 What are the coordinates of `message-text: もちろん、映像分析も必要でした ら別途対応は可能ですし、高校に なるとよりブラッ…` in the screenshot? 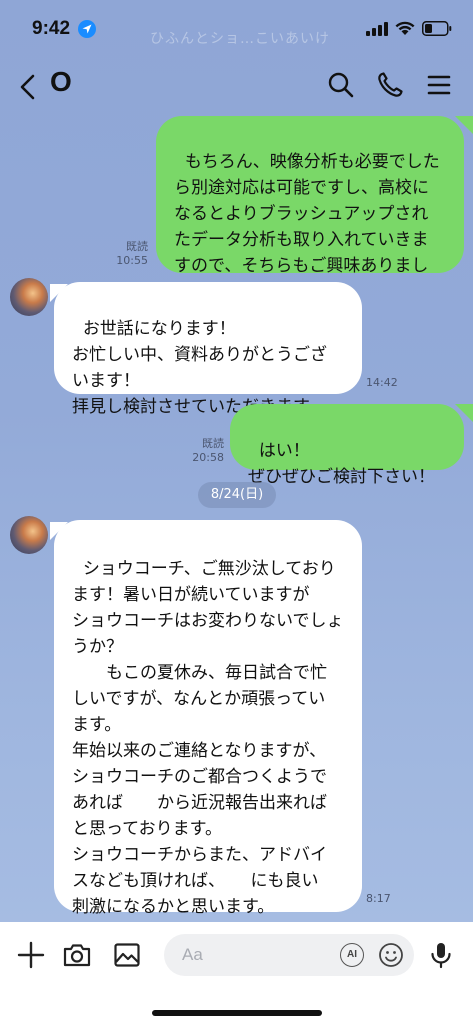 It's located at (307, 227).